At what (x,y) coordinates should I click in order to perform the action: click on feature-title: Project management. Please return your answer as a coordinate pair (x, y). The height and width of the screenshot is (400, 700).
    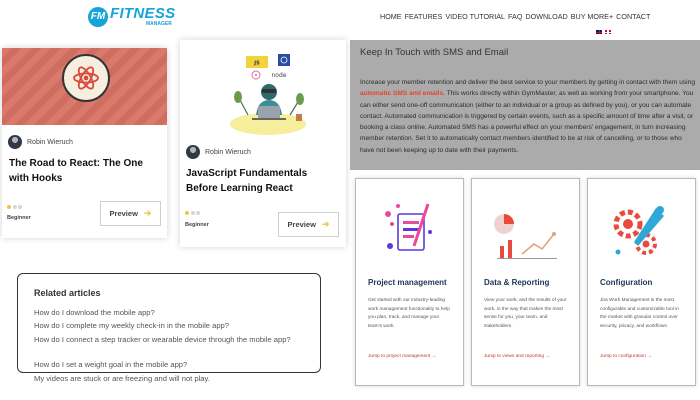
    Looking at the image, I should click on (407, 282).